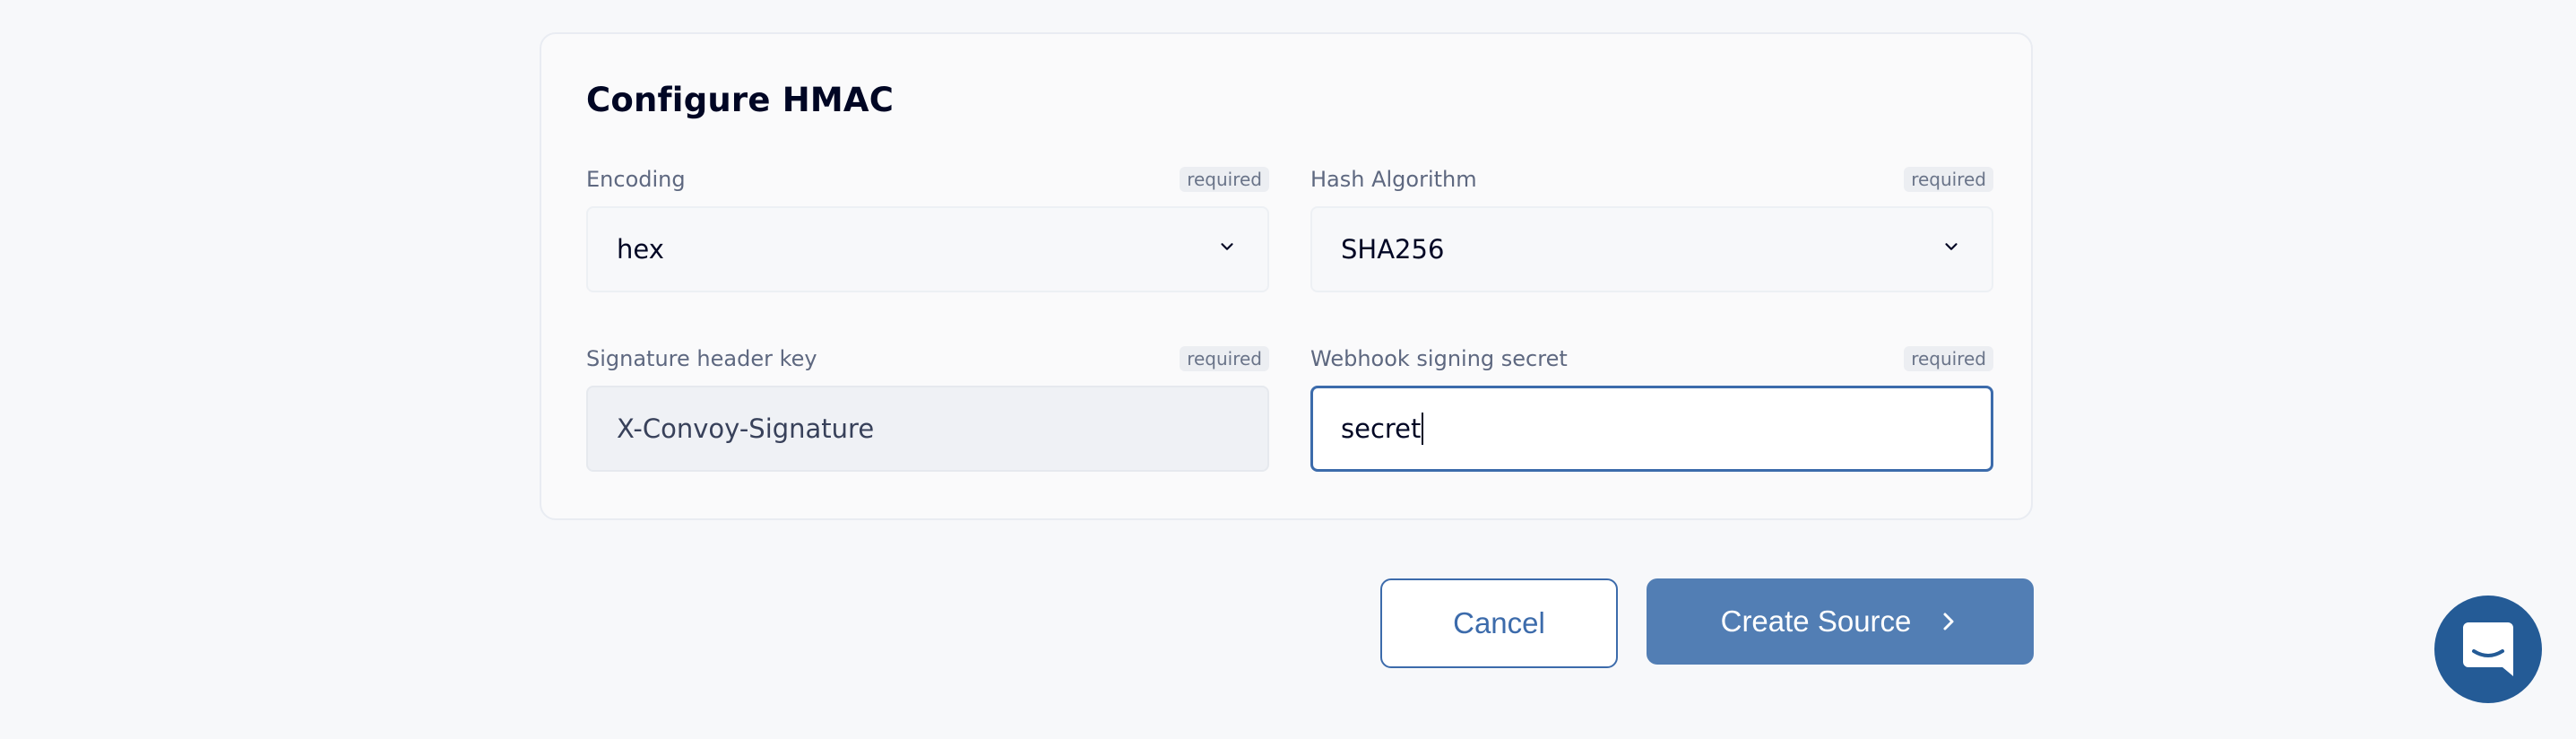 The image size is (2576, 739). I want to click on text-caret, so click(1423, 429).